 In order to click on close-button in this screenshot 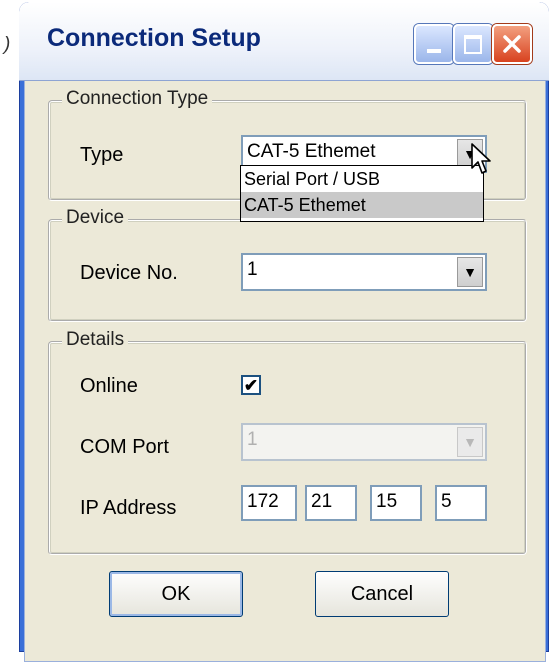, I will do `click(512, 44)`.